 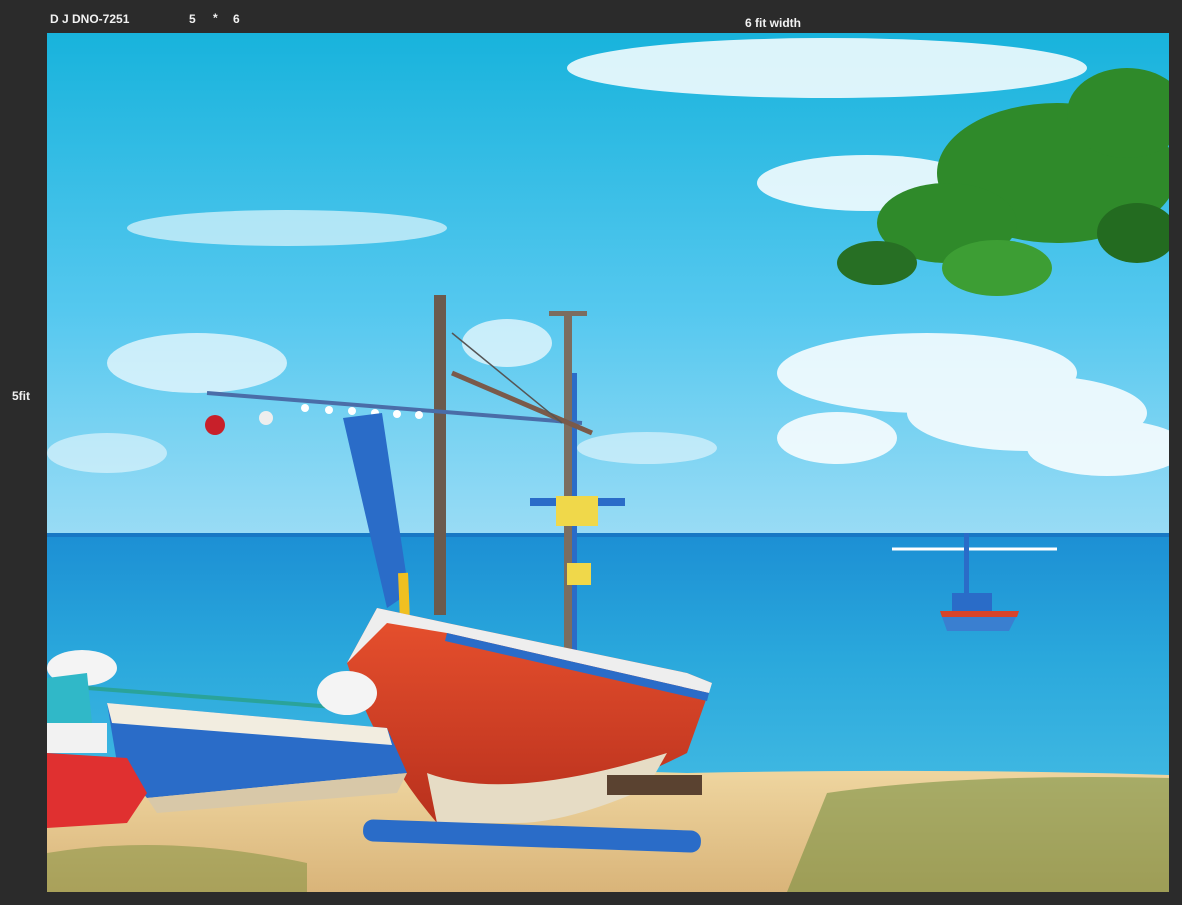 I want to click on width-measure-label: 6 fit width, so click(x=773, y=23).